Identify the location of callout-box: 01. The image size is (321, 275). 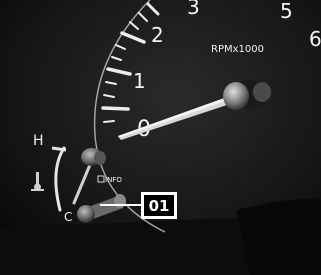
(159, 205).